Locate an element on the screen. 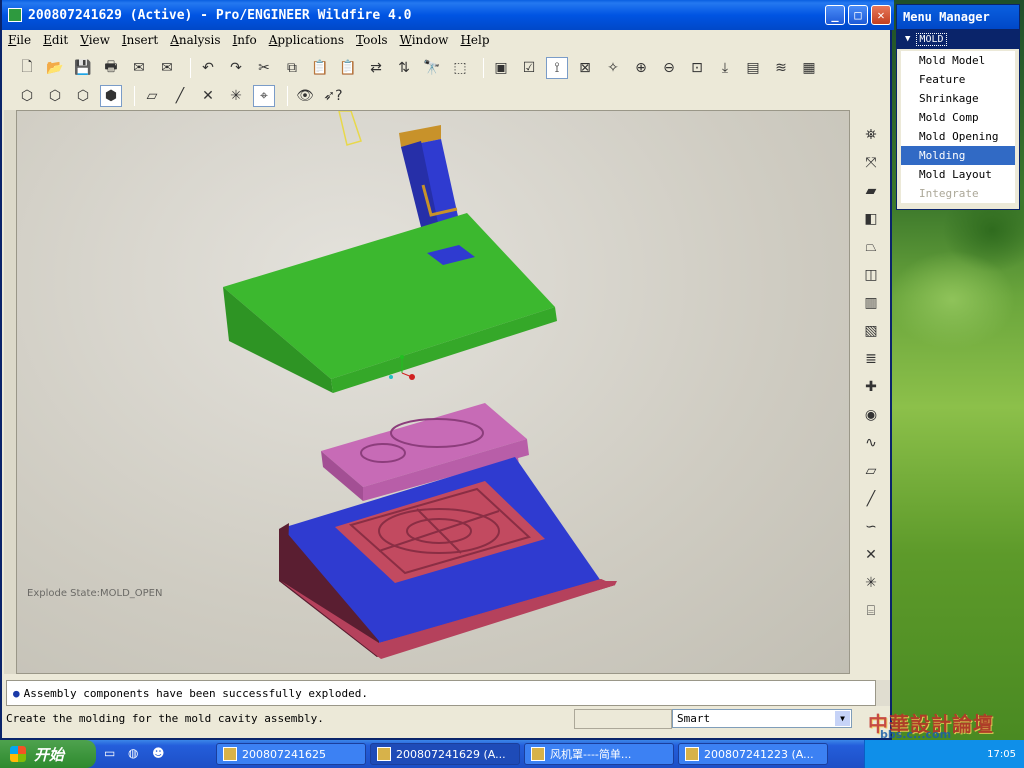 The image size is (1024, 768). extract-icon: ▧ is located at coordinates (871, 331).